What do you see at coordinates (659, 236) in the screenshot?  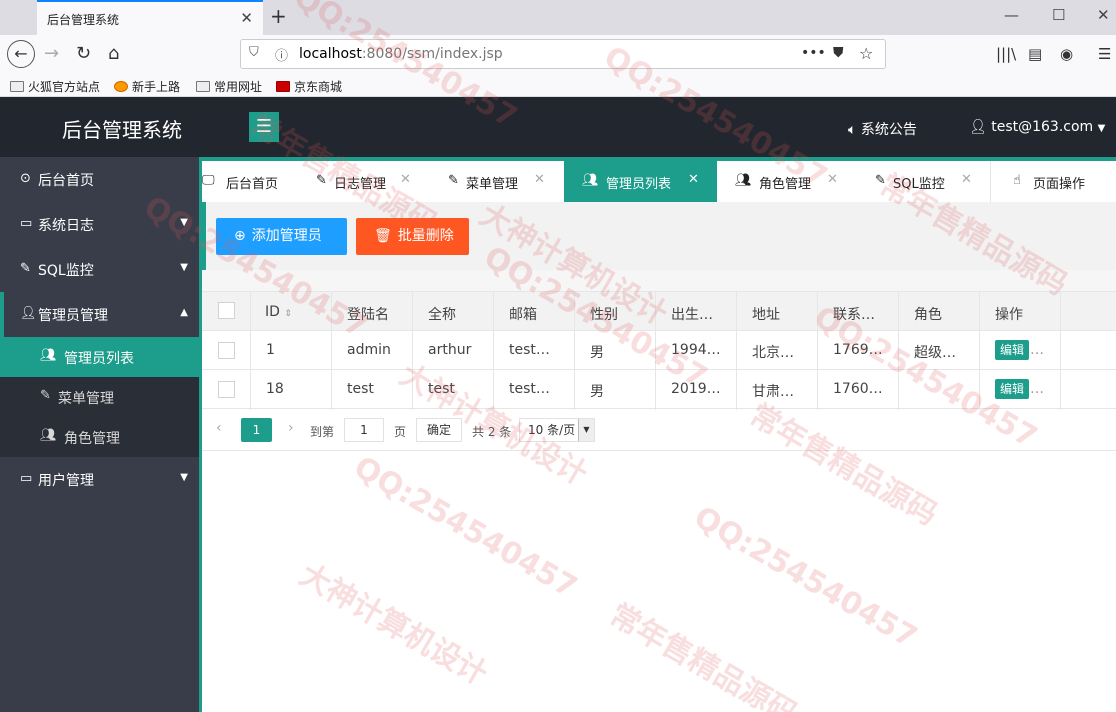 I see `toolbar: ⊕ 添加管理员 🗑︎ 批量删除` at bounding box center [659, 236].